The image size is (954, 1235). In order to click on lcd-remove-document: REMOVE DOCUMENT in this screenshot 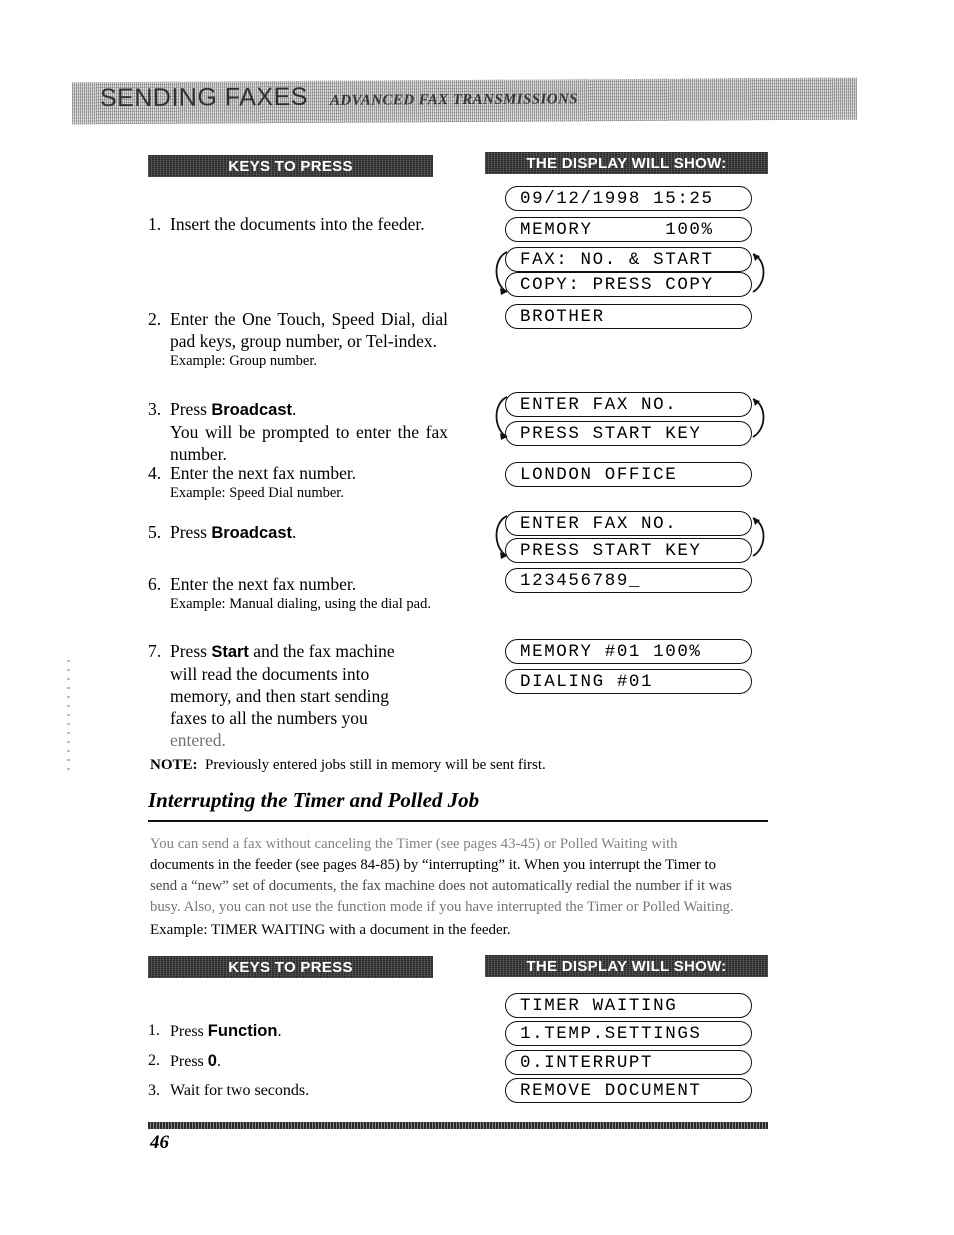, I will do `click(628, 1090)`.